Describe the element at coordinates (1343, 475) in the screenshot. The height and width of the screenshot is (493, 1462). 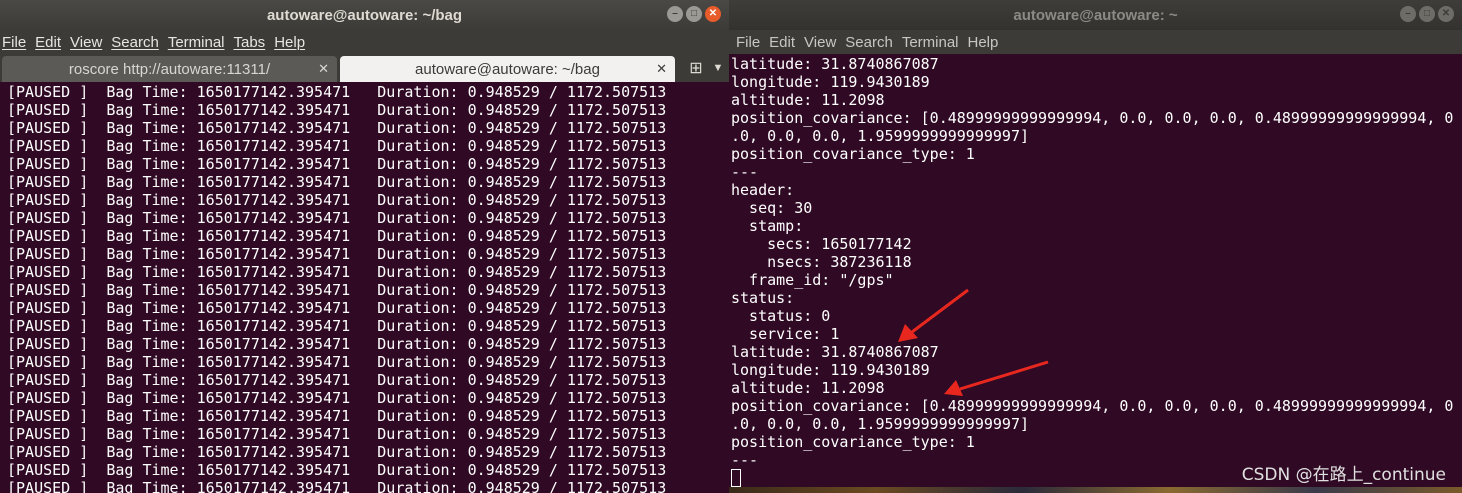
I see `watermark: CSDN @在路上_continue` at that location.